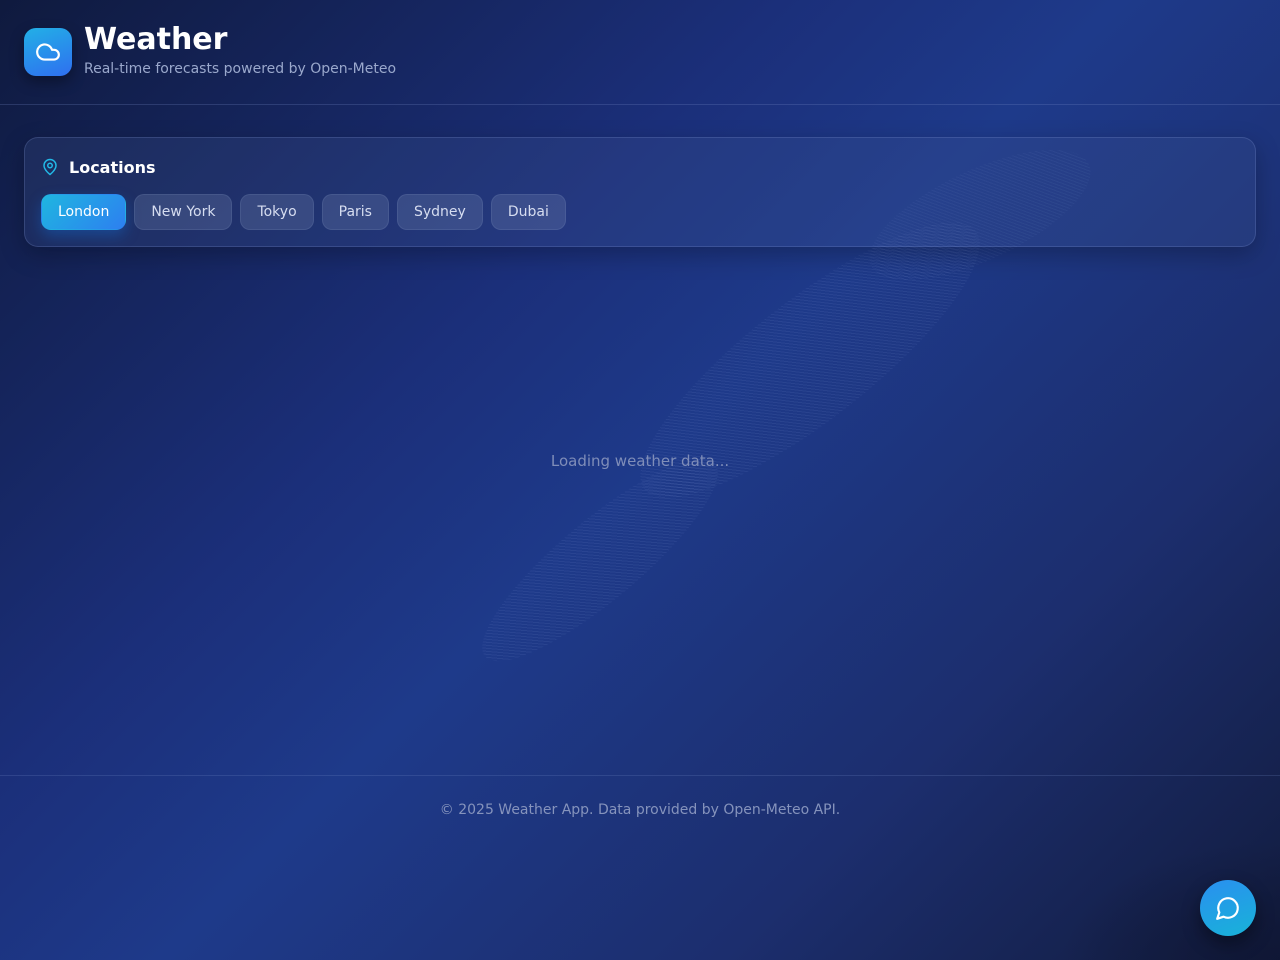 The image size is (1280, 960). I want to click on cloud-icon, so click(48, 52).